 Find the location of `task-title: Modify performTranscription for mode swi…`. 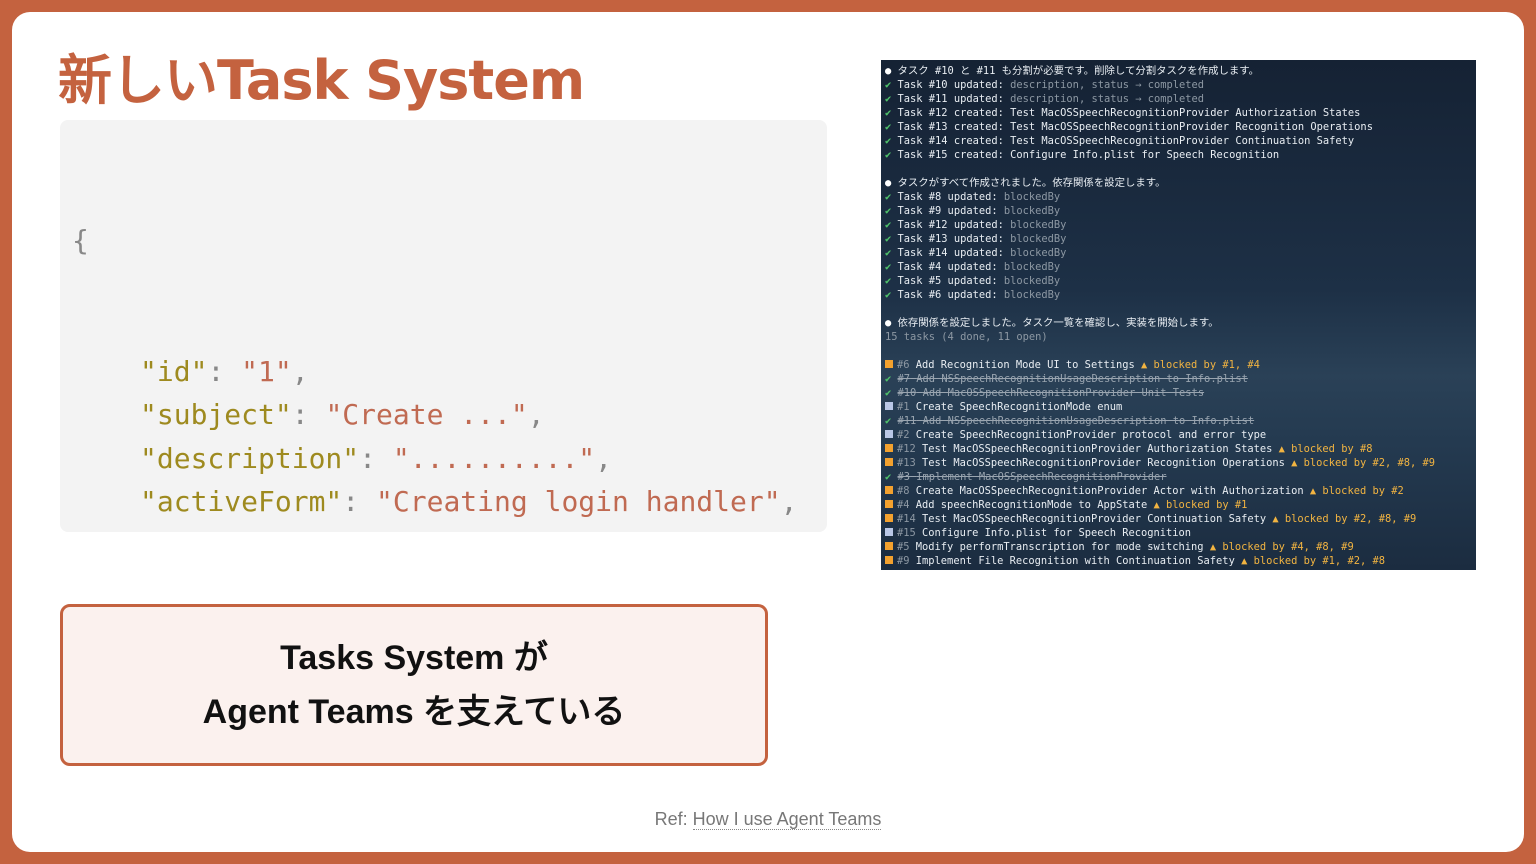

task-title: Modify performTranscription for mode swi… is located at coordinates (1059, 547).